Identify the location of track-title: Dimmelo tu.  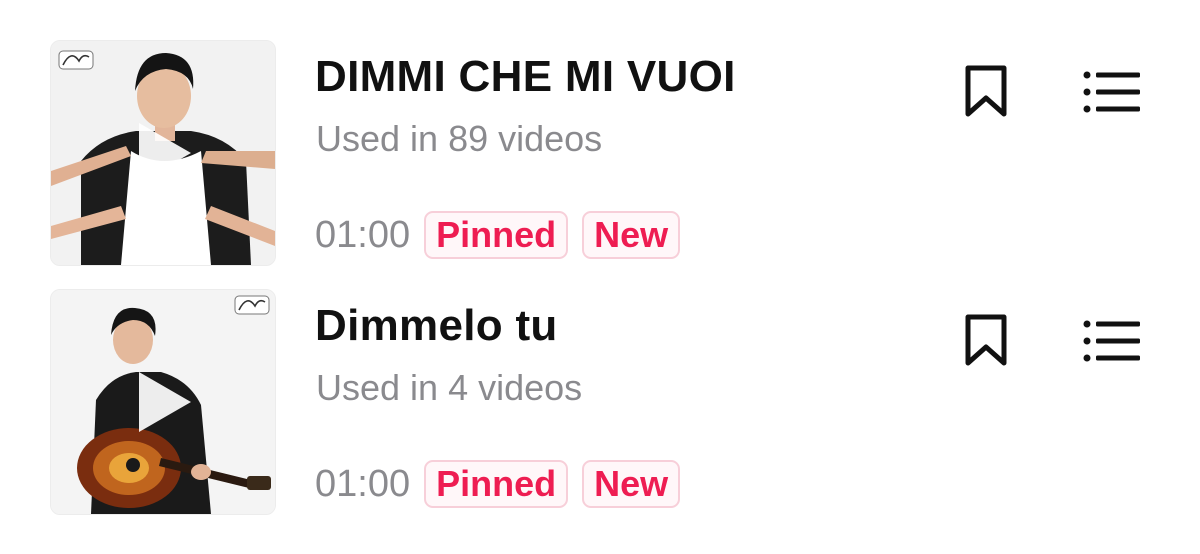
(436, 325).